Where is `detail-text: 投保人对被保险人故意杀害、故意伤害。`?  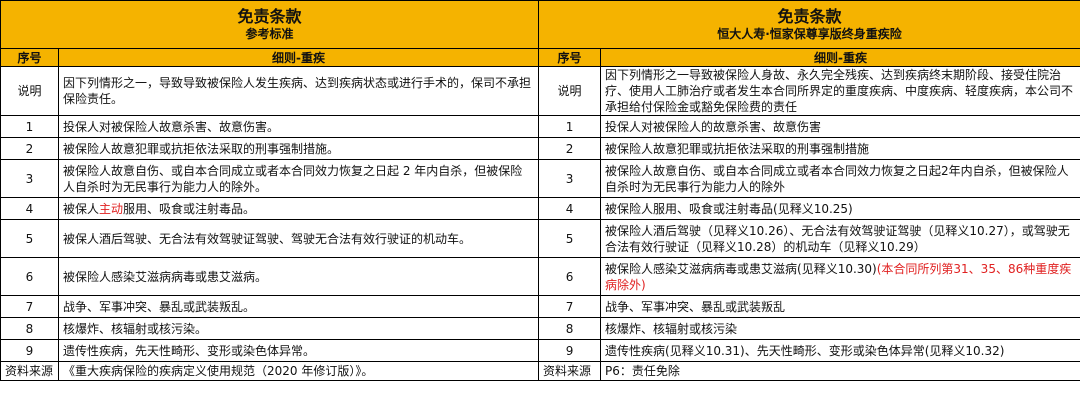
detail-text: 投保人对被保险人故意杀害、故意伤害。 is located at coordinates (171, 126).